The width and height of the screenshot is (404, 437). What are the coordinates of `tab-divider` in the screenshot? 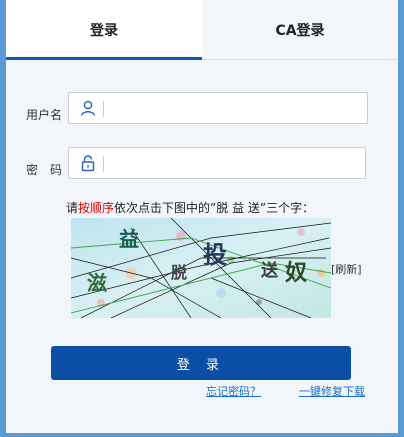 It's located at (300, 59).